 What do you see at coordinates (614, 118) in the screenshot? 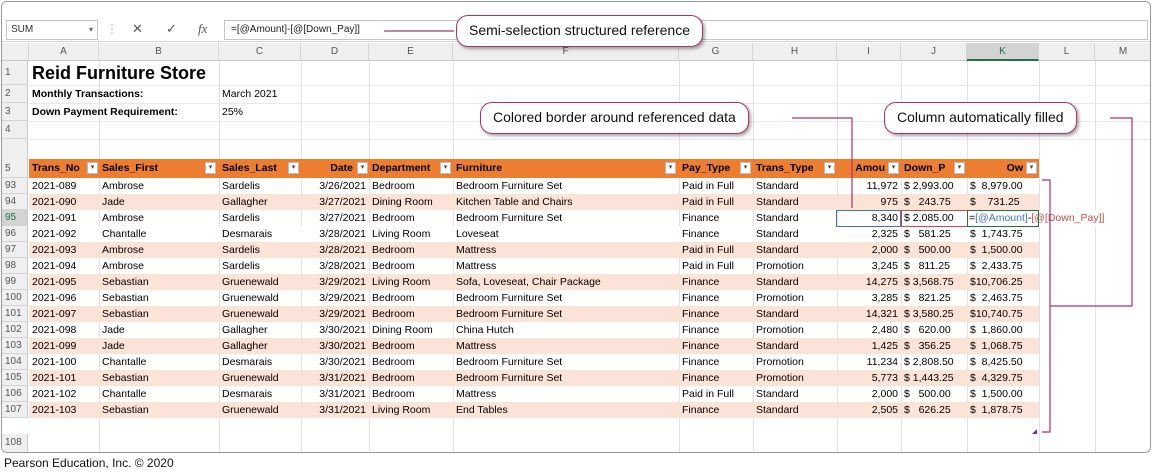
I see `colored-border-callout: Colored border around referenced data` at bounding box center [614, 118].